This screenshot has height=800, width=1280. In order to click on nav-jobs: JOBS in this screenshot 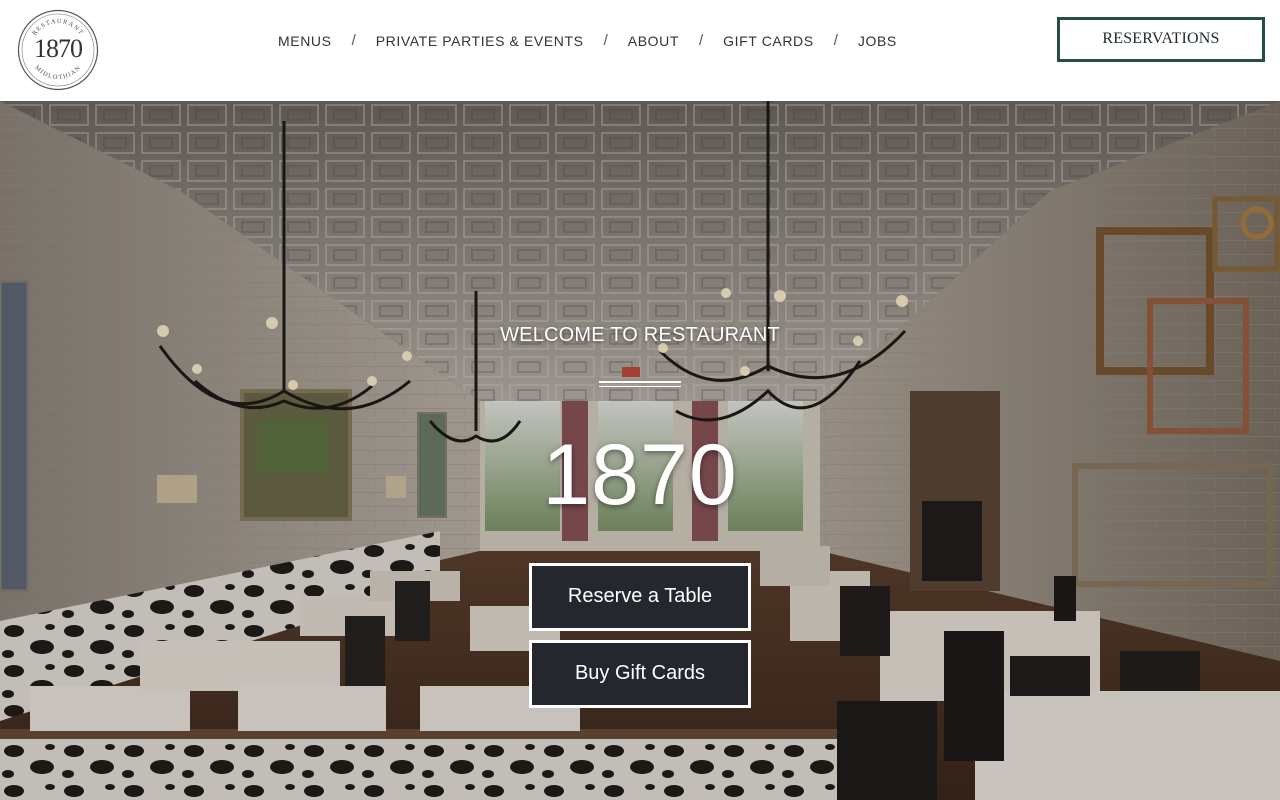, I will do `click(877, 41)`.